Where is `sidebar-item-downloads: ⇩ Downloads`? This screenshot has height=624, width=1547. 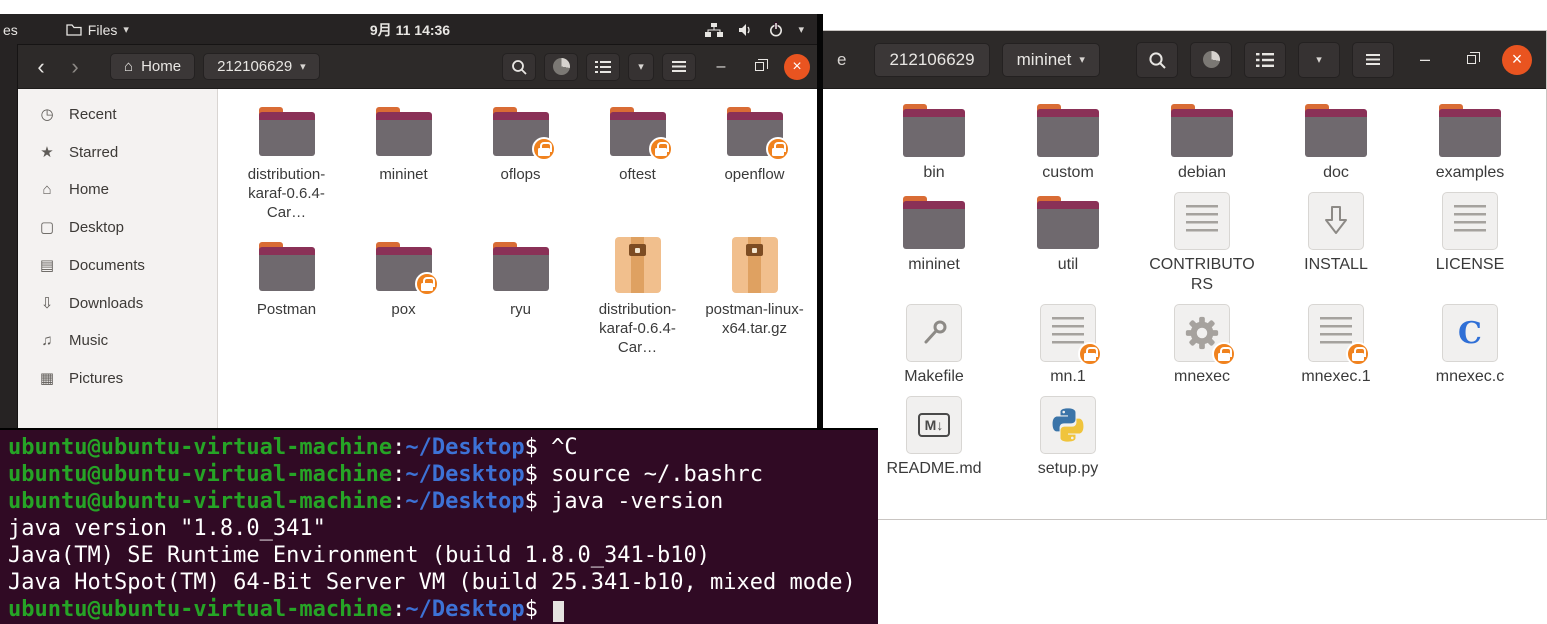 sidebar-item-downloads: ⇩ Downloads is located at coordinates (117, 303).